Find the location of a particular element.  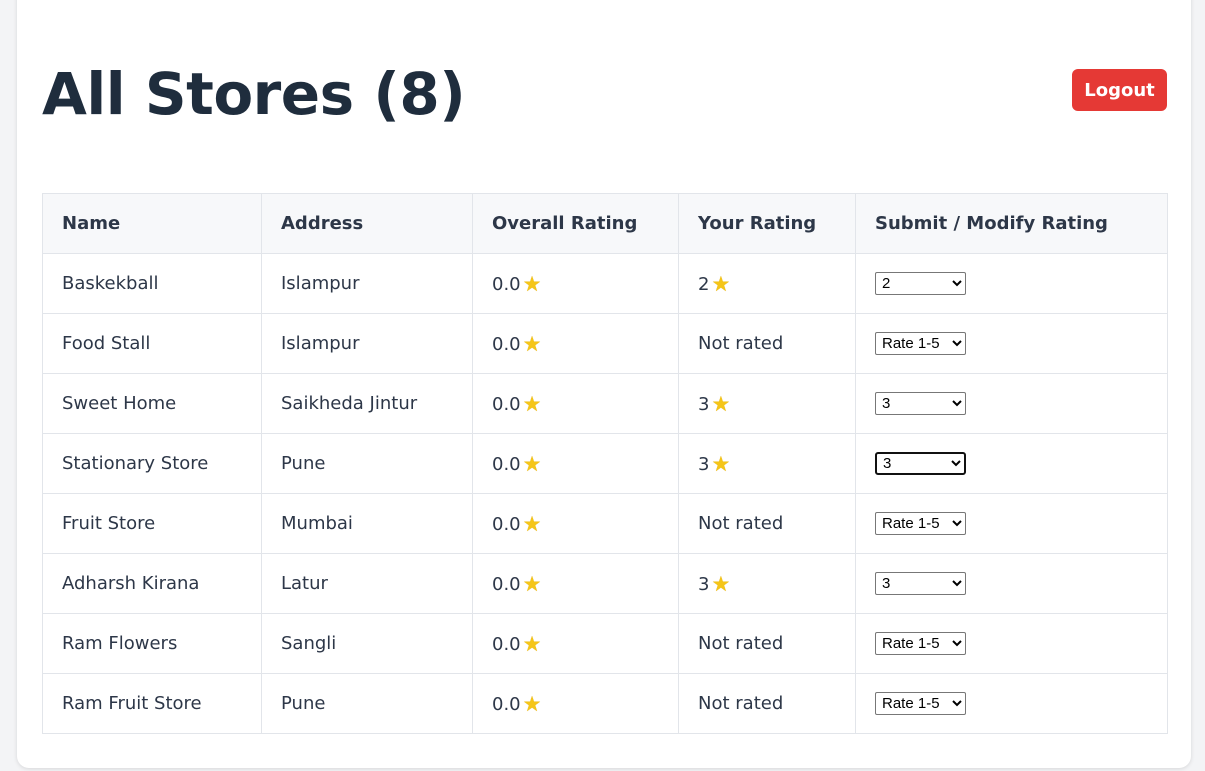

store-name-cell: Ram Flowers is located at coordinates (152, 643).